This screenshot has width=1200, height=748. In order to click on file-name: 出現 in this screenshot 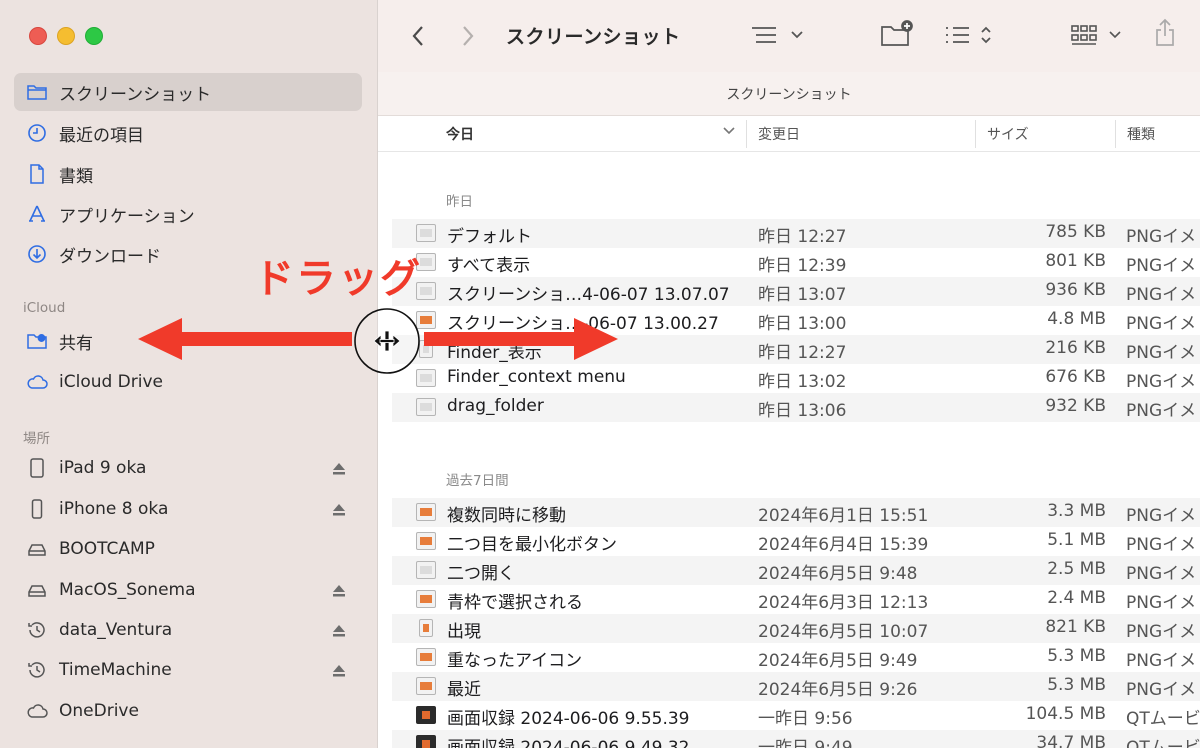, I will do `click(464, 632)`.